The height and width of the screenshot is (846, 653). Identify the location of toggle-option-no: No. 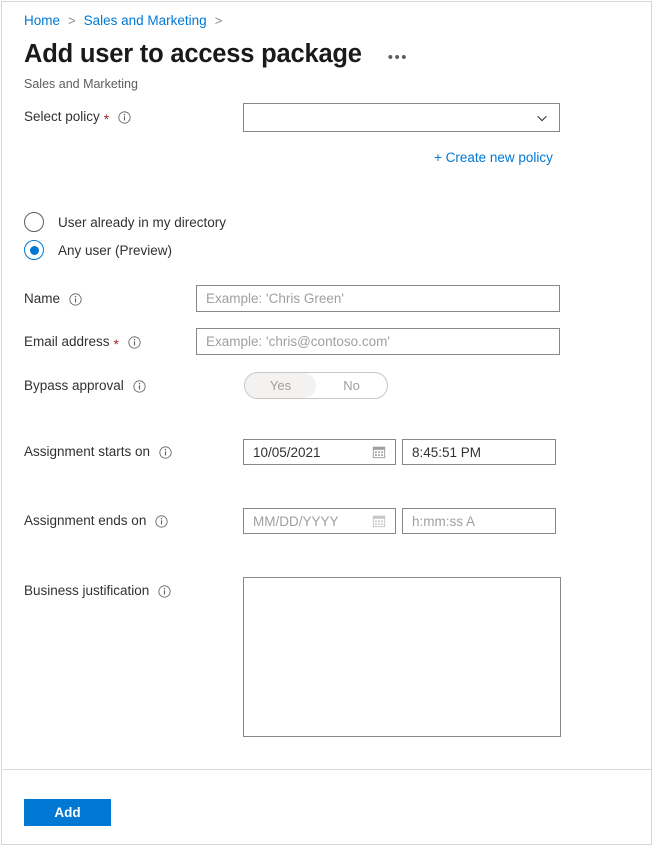
(351, 385).